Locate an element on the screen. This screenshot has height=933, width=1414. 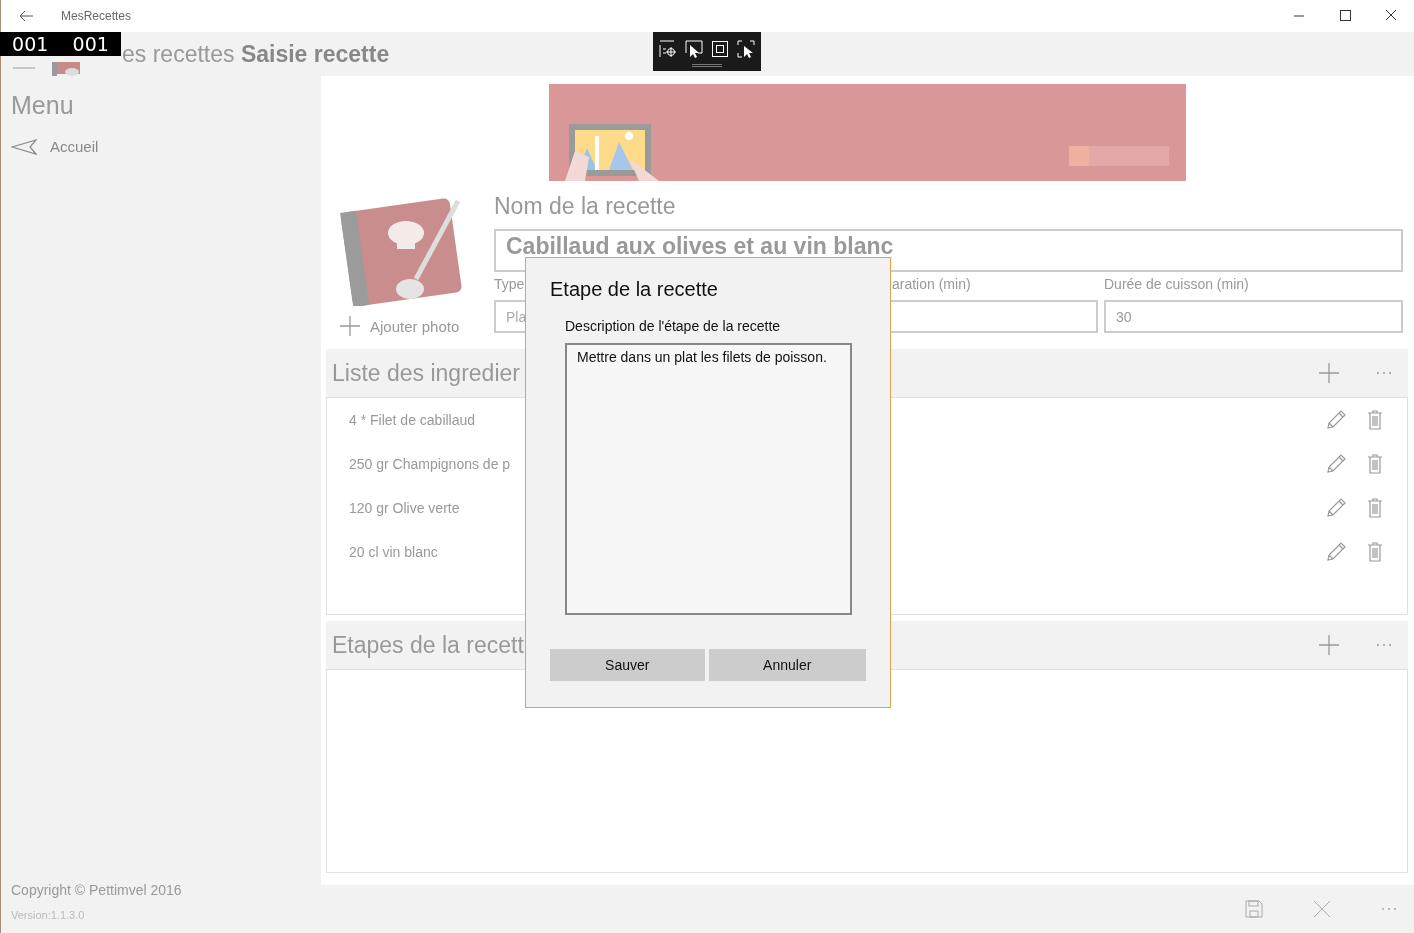
ingredient-text: 20 cl vin blanc is located at coordinates (393, 552).